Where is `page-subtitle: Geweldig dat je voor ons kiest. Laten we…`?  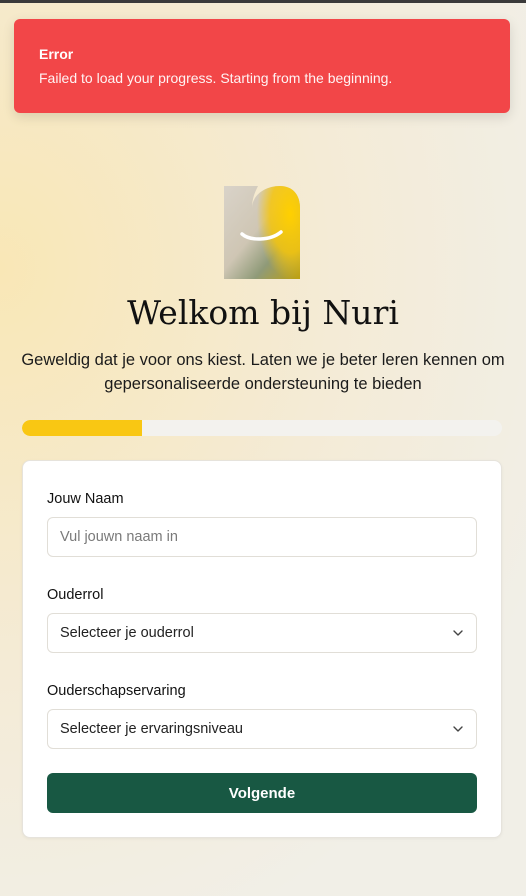
page-subtitle: Geweldig dat je voor ons kiest. Laten we… is located at coordinates (263, 372).